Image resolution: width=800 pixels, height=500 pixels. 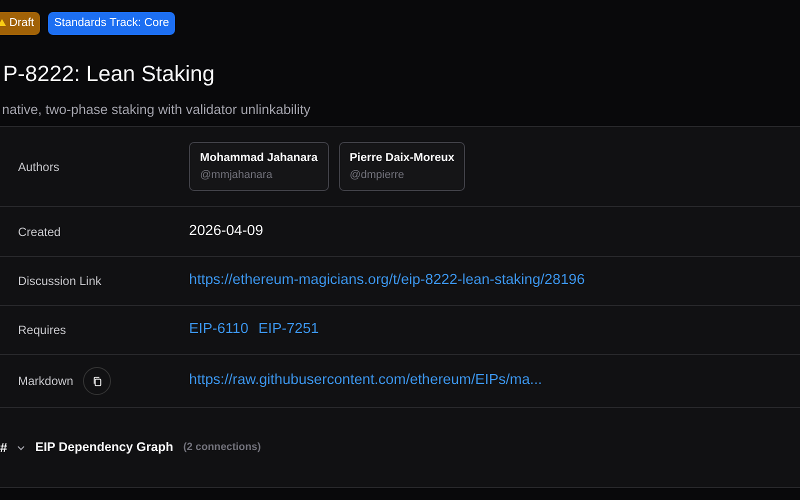 I want to click on link: EIP-7251, so click(x=288, y=330).